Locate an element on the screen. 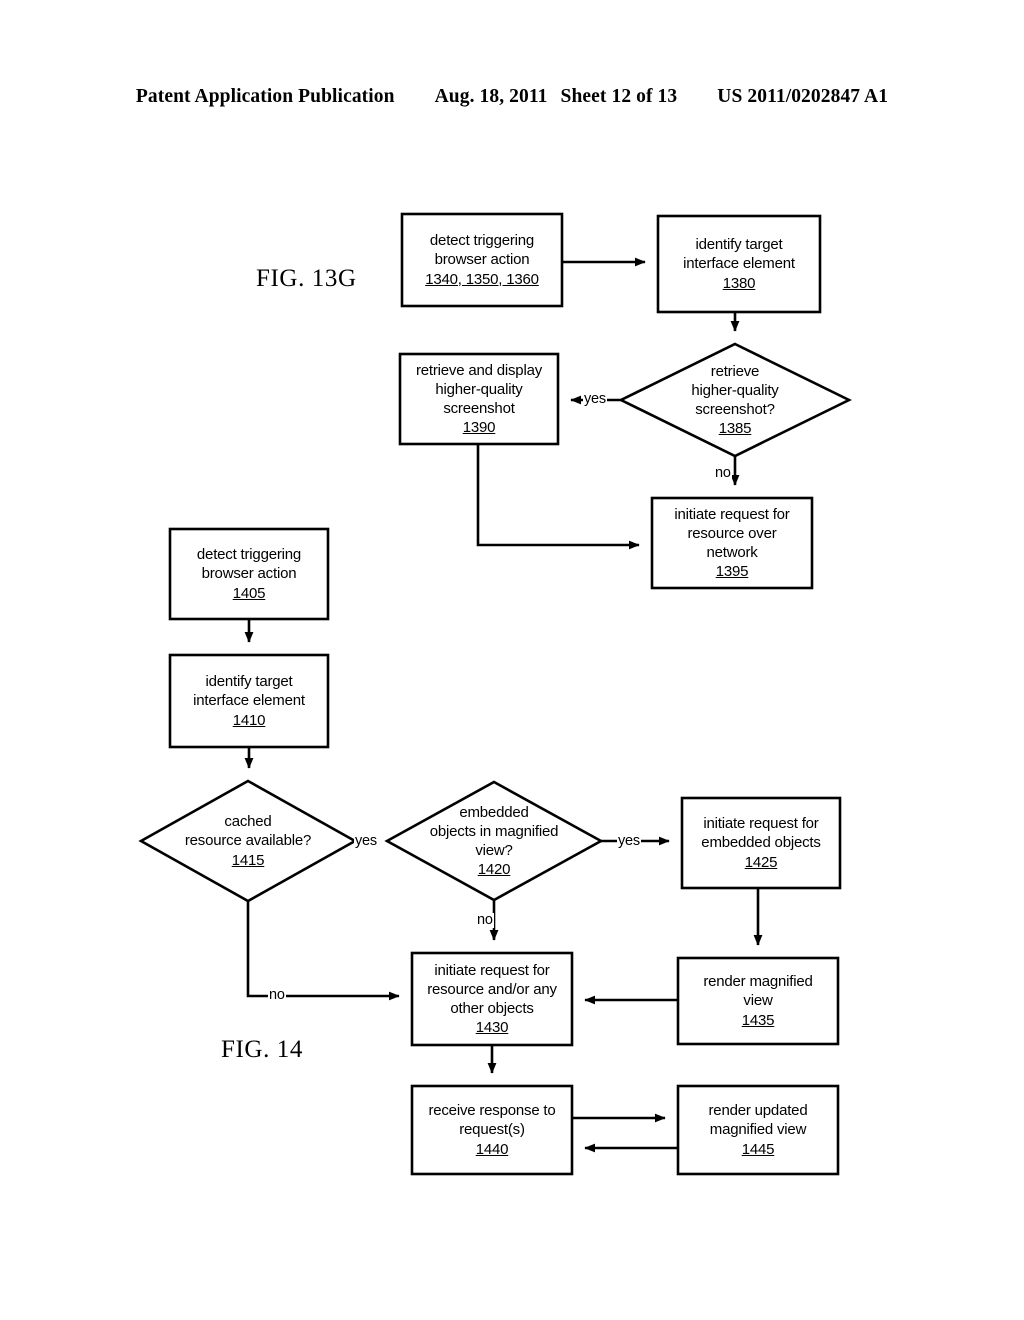 Image resolution: width=1024 pixels, height=1320 pixels. figure-caption-13g: FIG. 13G is located at coordinates (306, 278).